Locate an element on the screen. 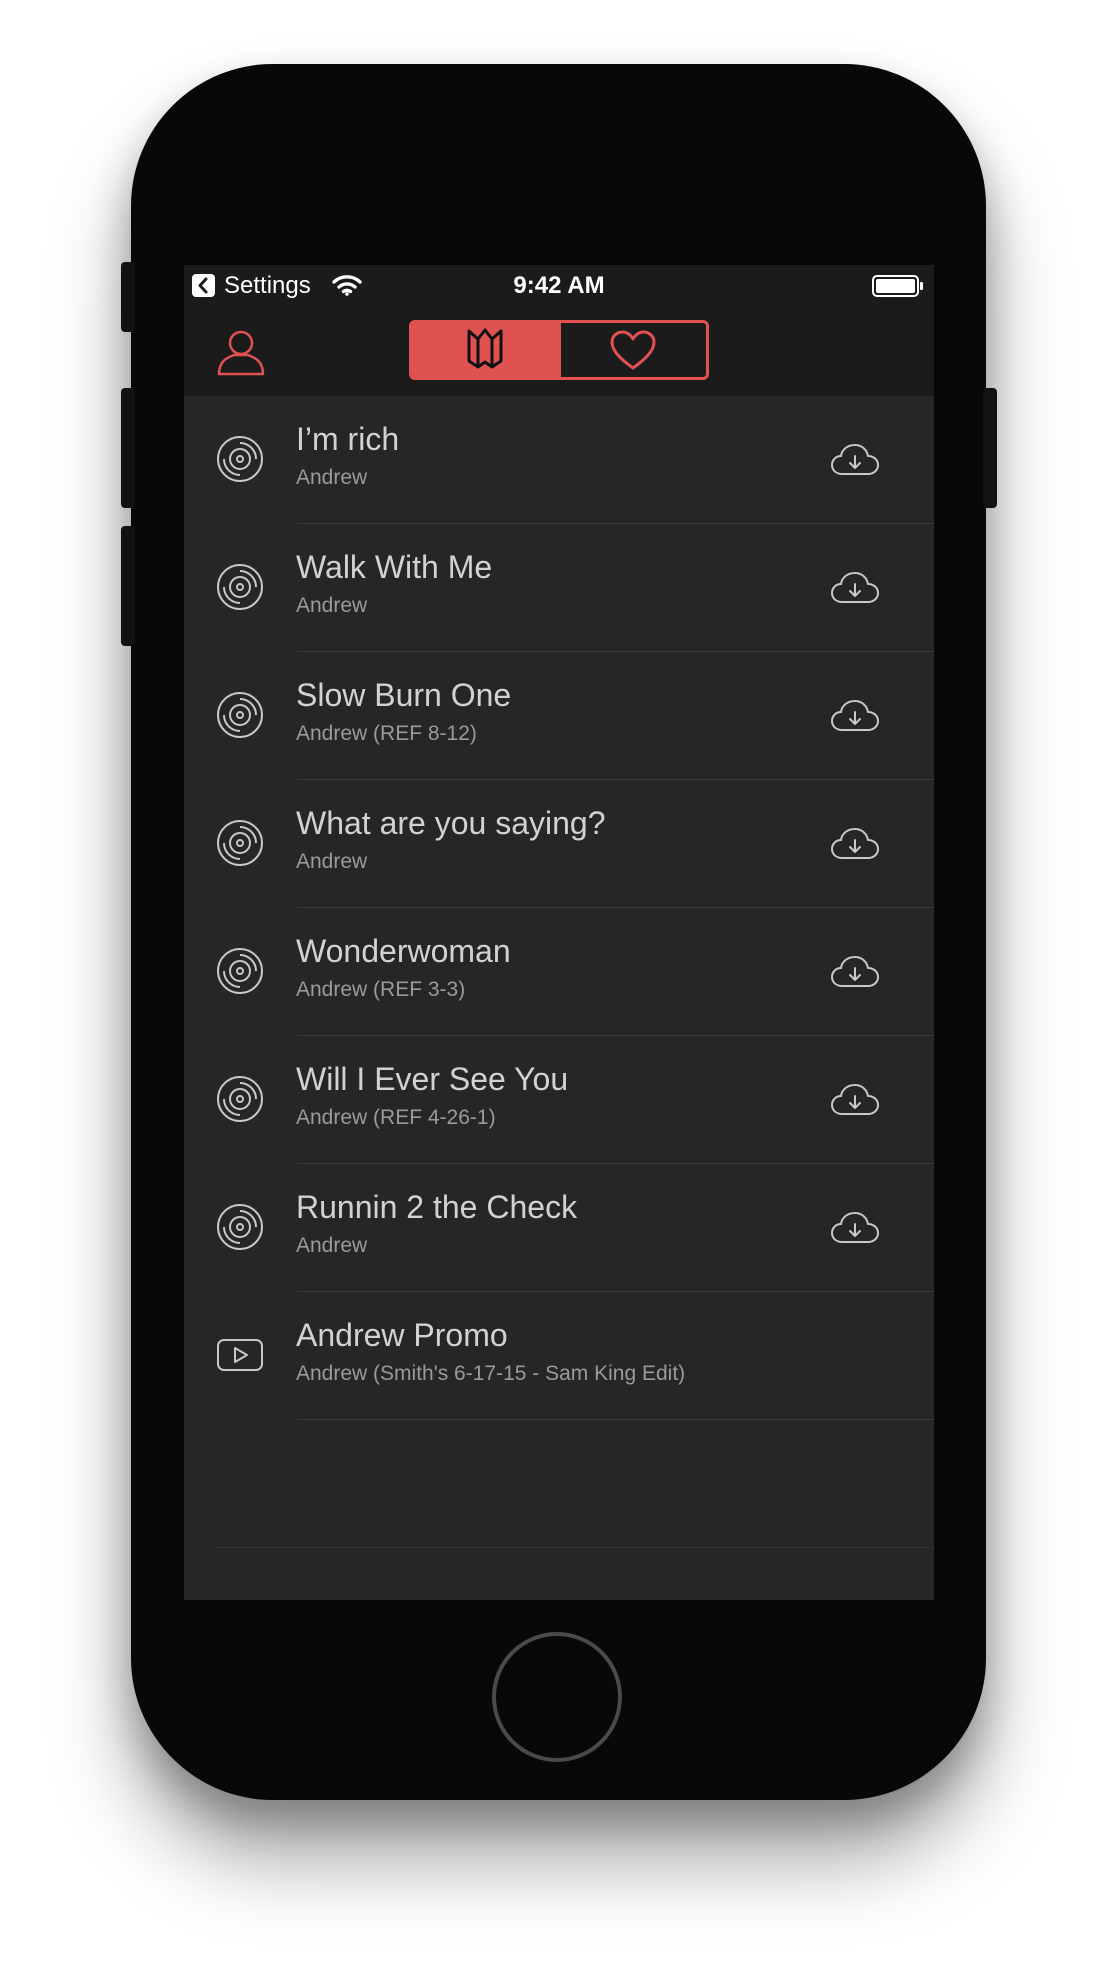 The width and height of the screenshot is (1118, 1962). person-icon is located at coordinates (241, 354).